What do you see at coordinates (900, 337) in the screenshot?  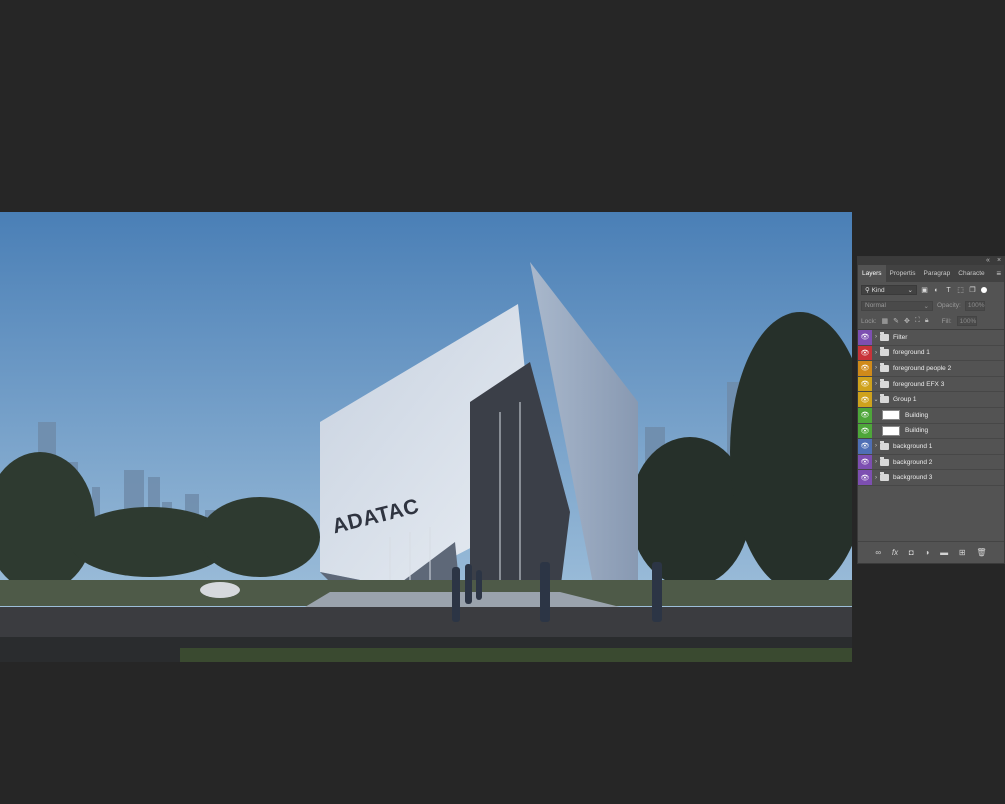 I see `layer-name: Filter` at bounding box center [900, 337].